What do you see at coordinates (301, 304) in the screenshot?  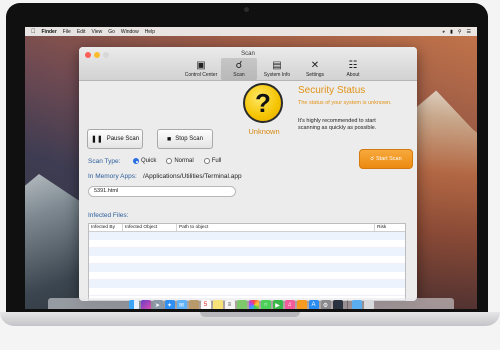 I see `ibooks-icon` at bounding box center [301, 304].